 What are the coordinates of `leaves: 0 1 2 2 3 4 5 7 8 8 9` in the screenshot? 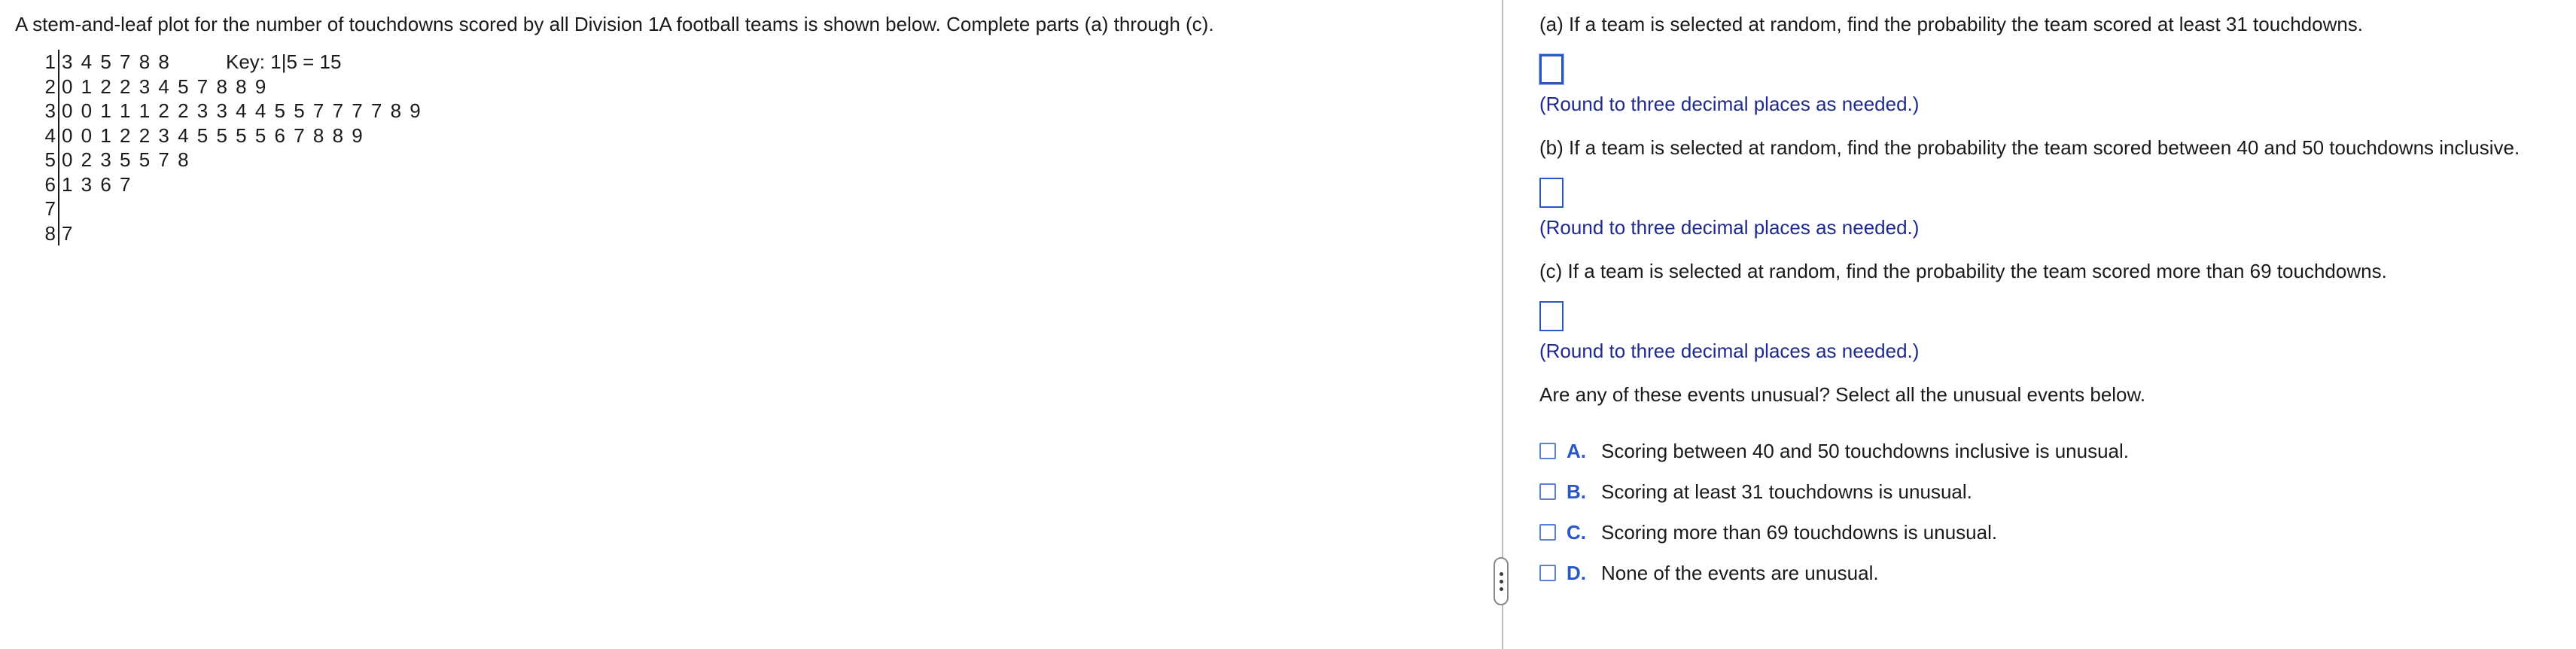 It's located at (165, 86).